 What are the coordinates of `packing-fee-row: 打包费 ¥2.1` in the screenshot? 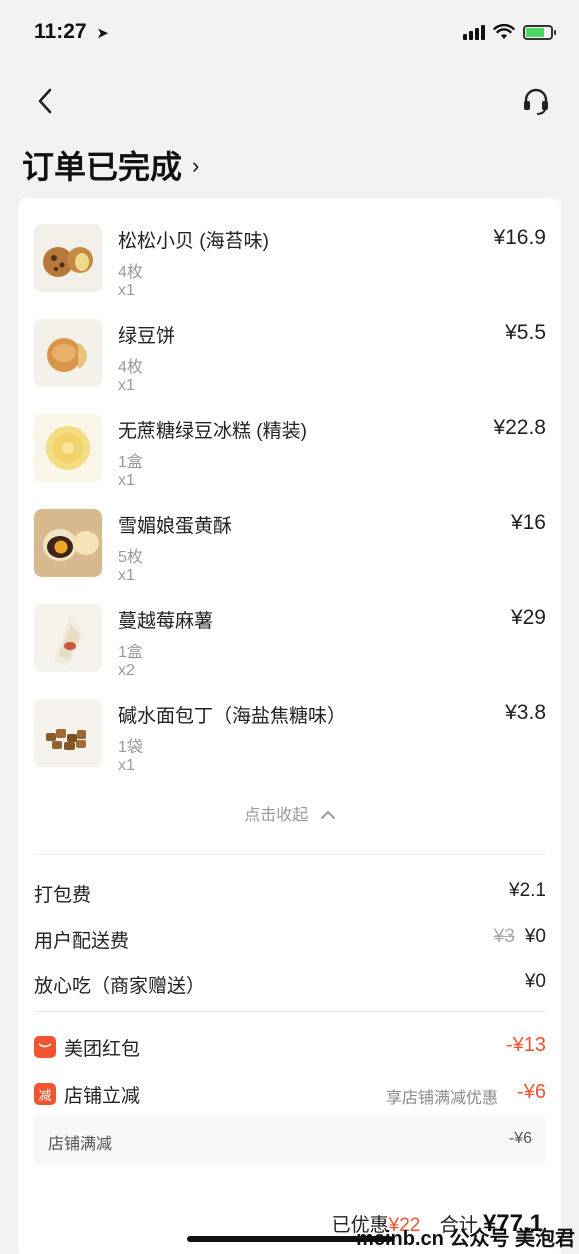 It's located at (290, 895).